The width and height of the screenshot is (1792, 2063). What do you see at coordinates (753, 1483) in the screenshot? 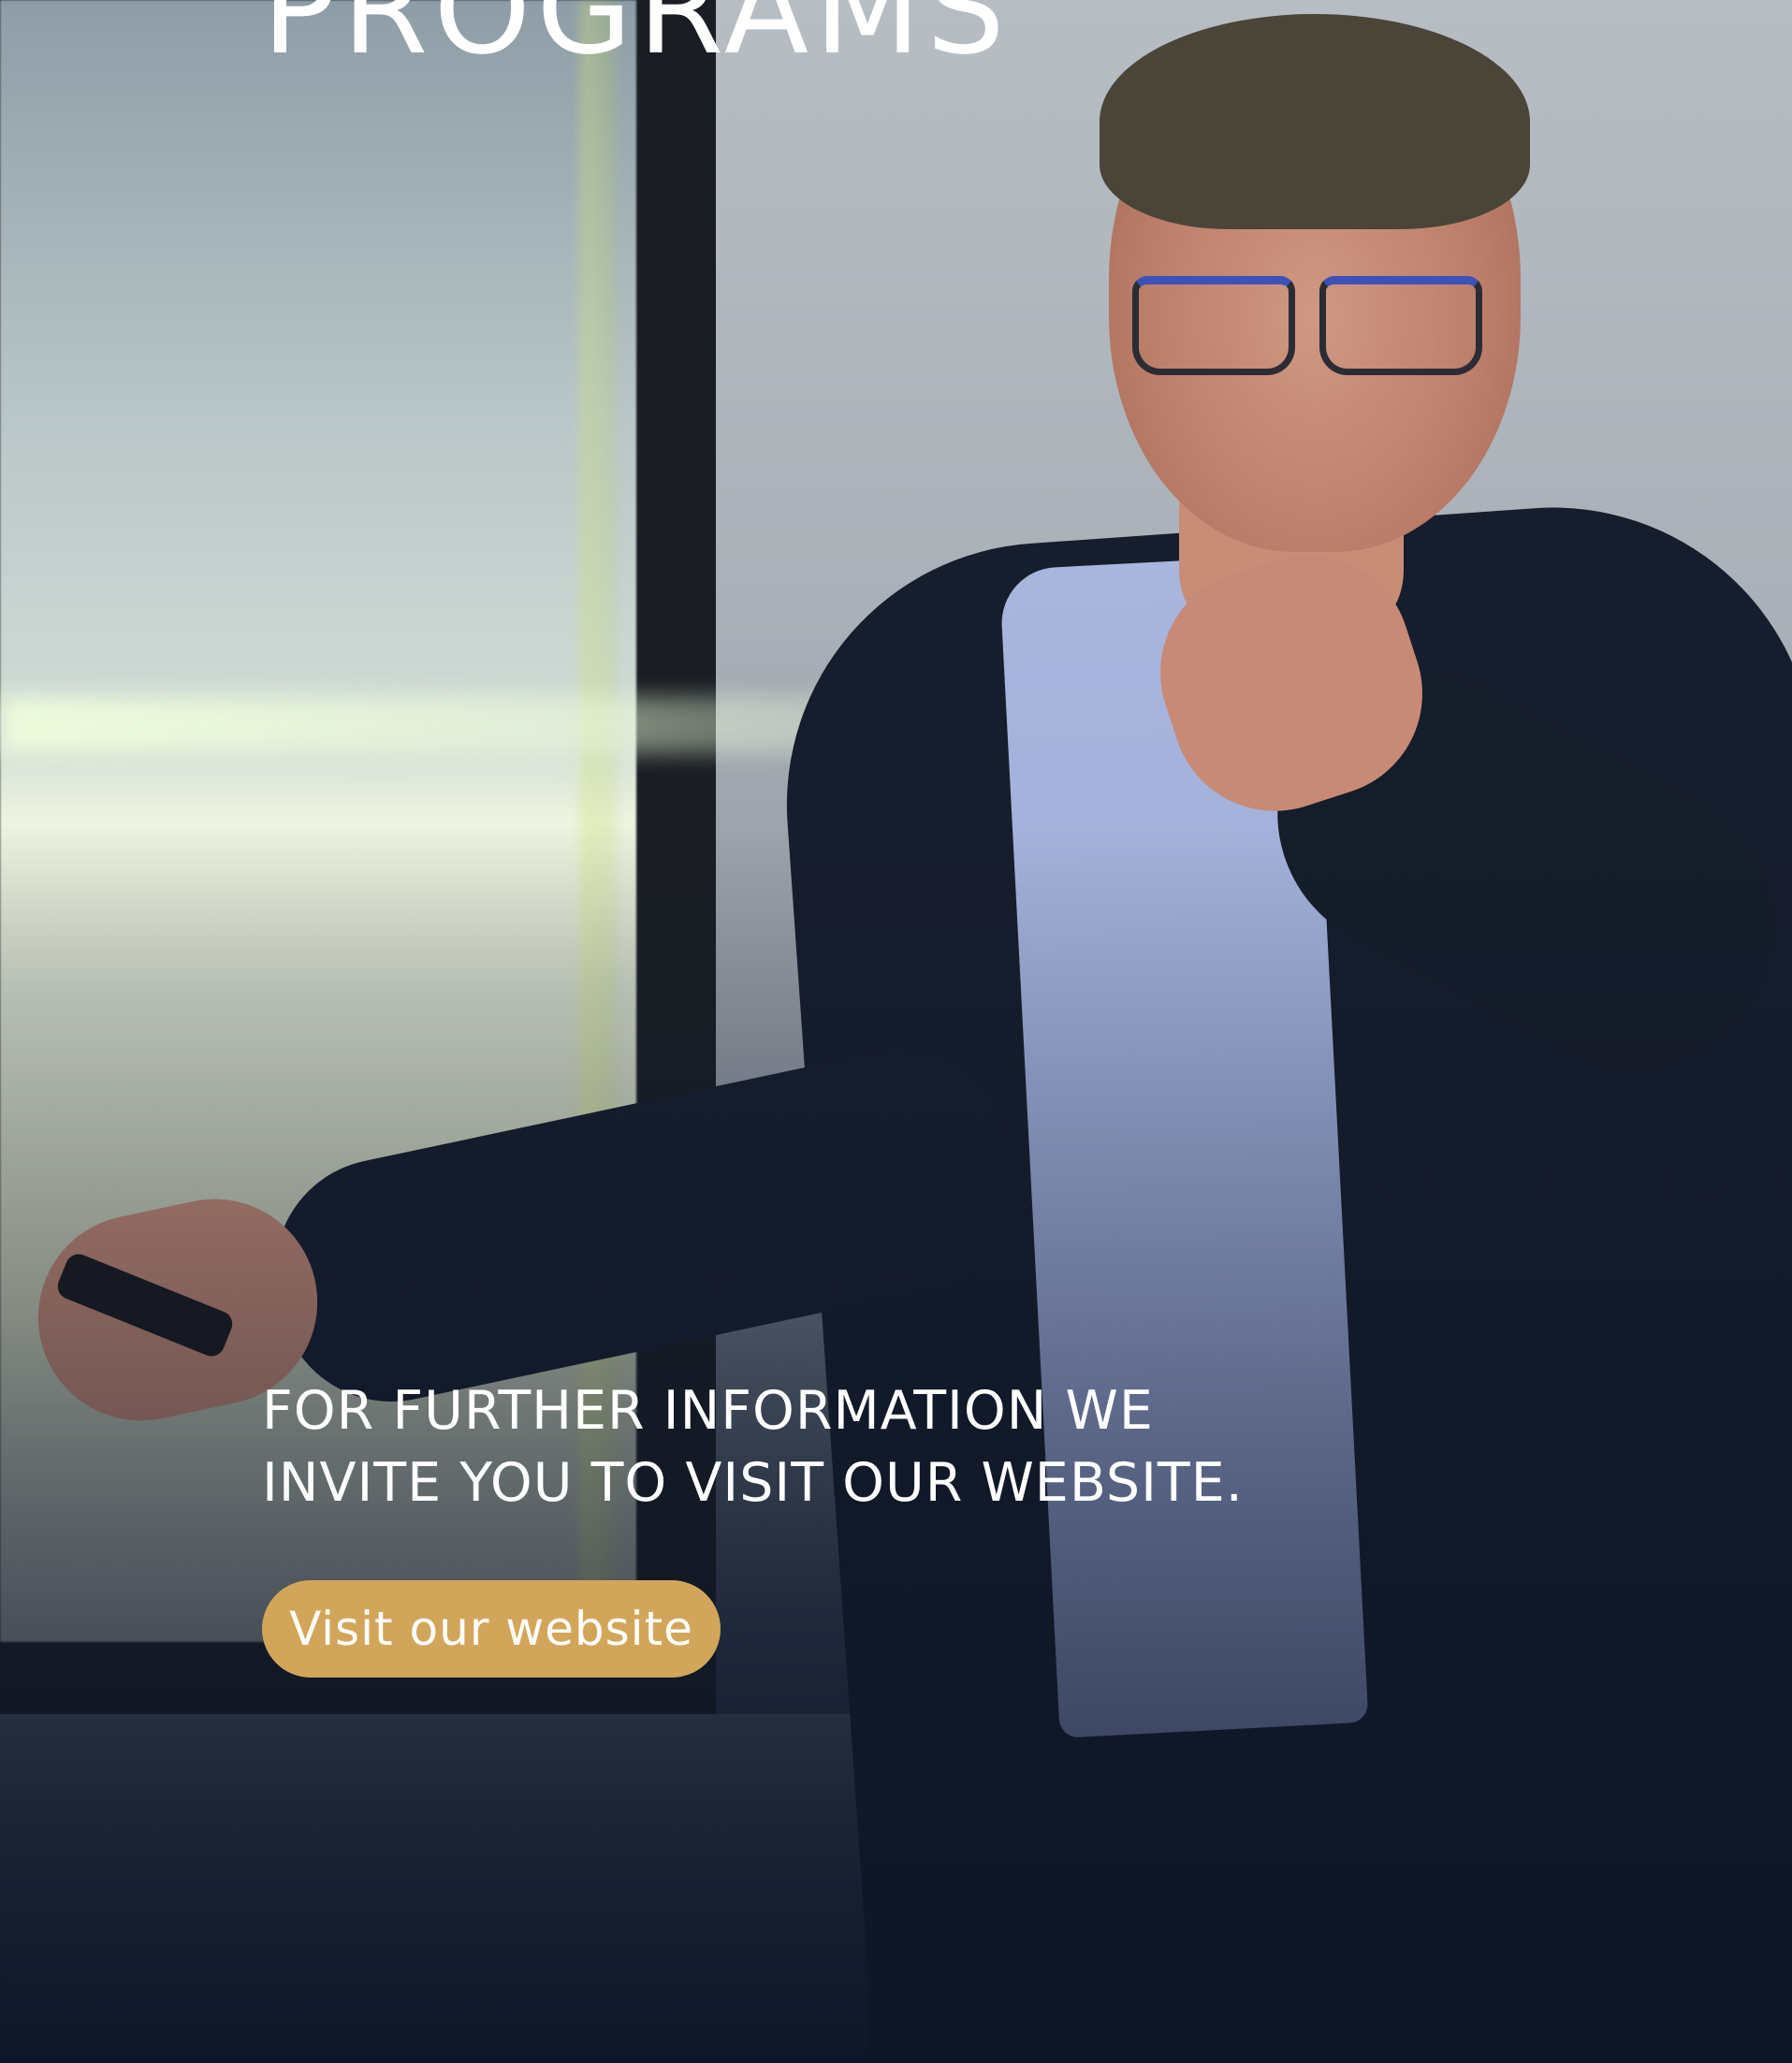
I see `info-text-line-2: INVITE YOU TO VISIT OUR WEBSITE.` at bounding box center [753, 1483].